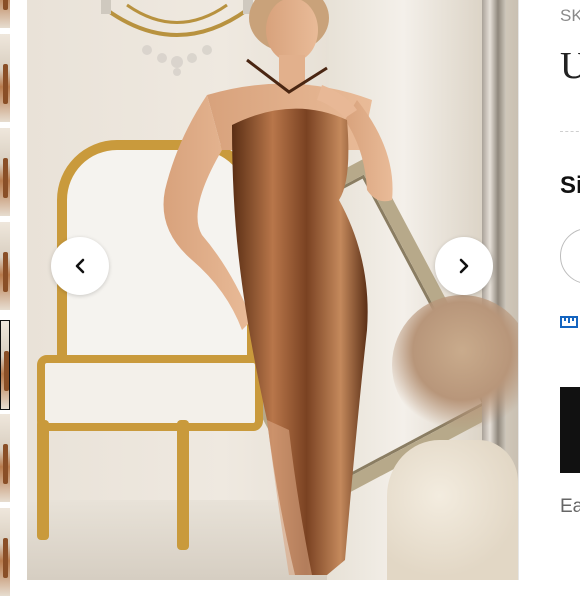 The image size is (580, 596). I want to click on footer-note: Ea, so click(570, 506).